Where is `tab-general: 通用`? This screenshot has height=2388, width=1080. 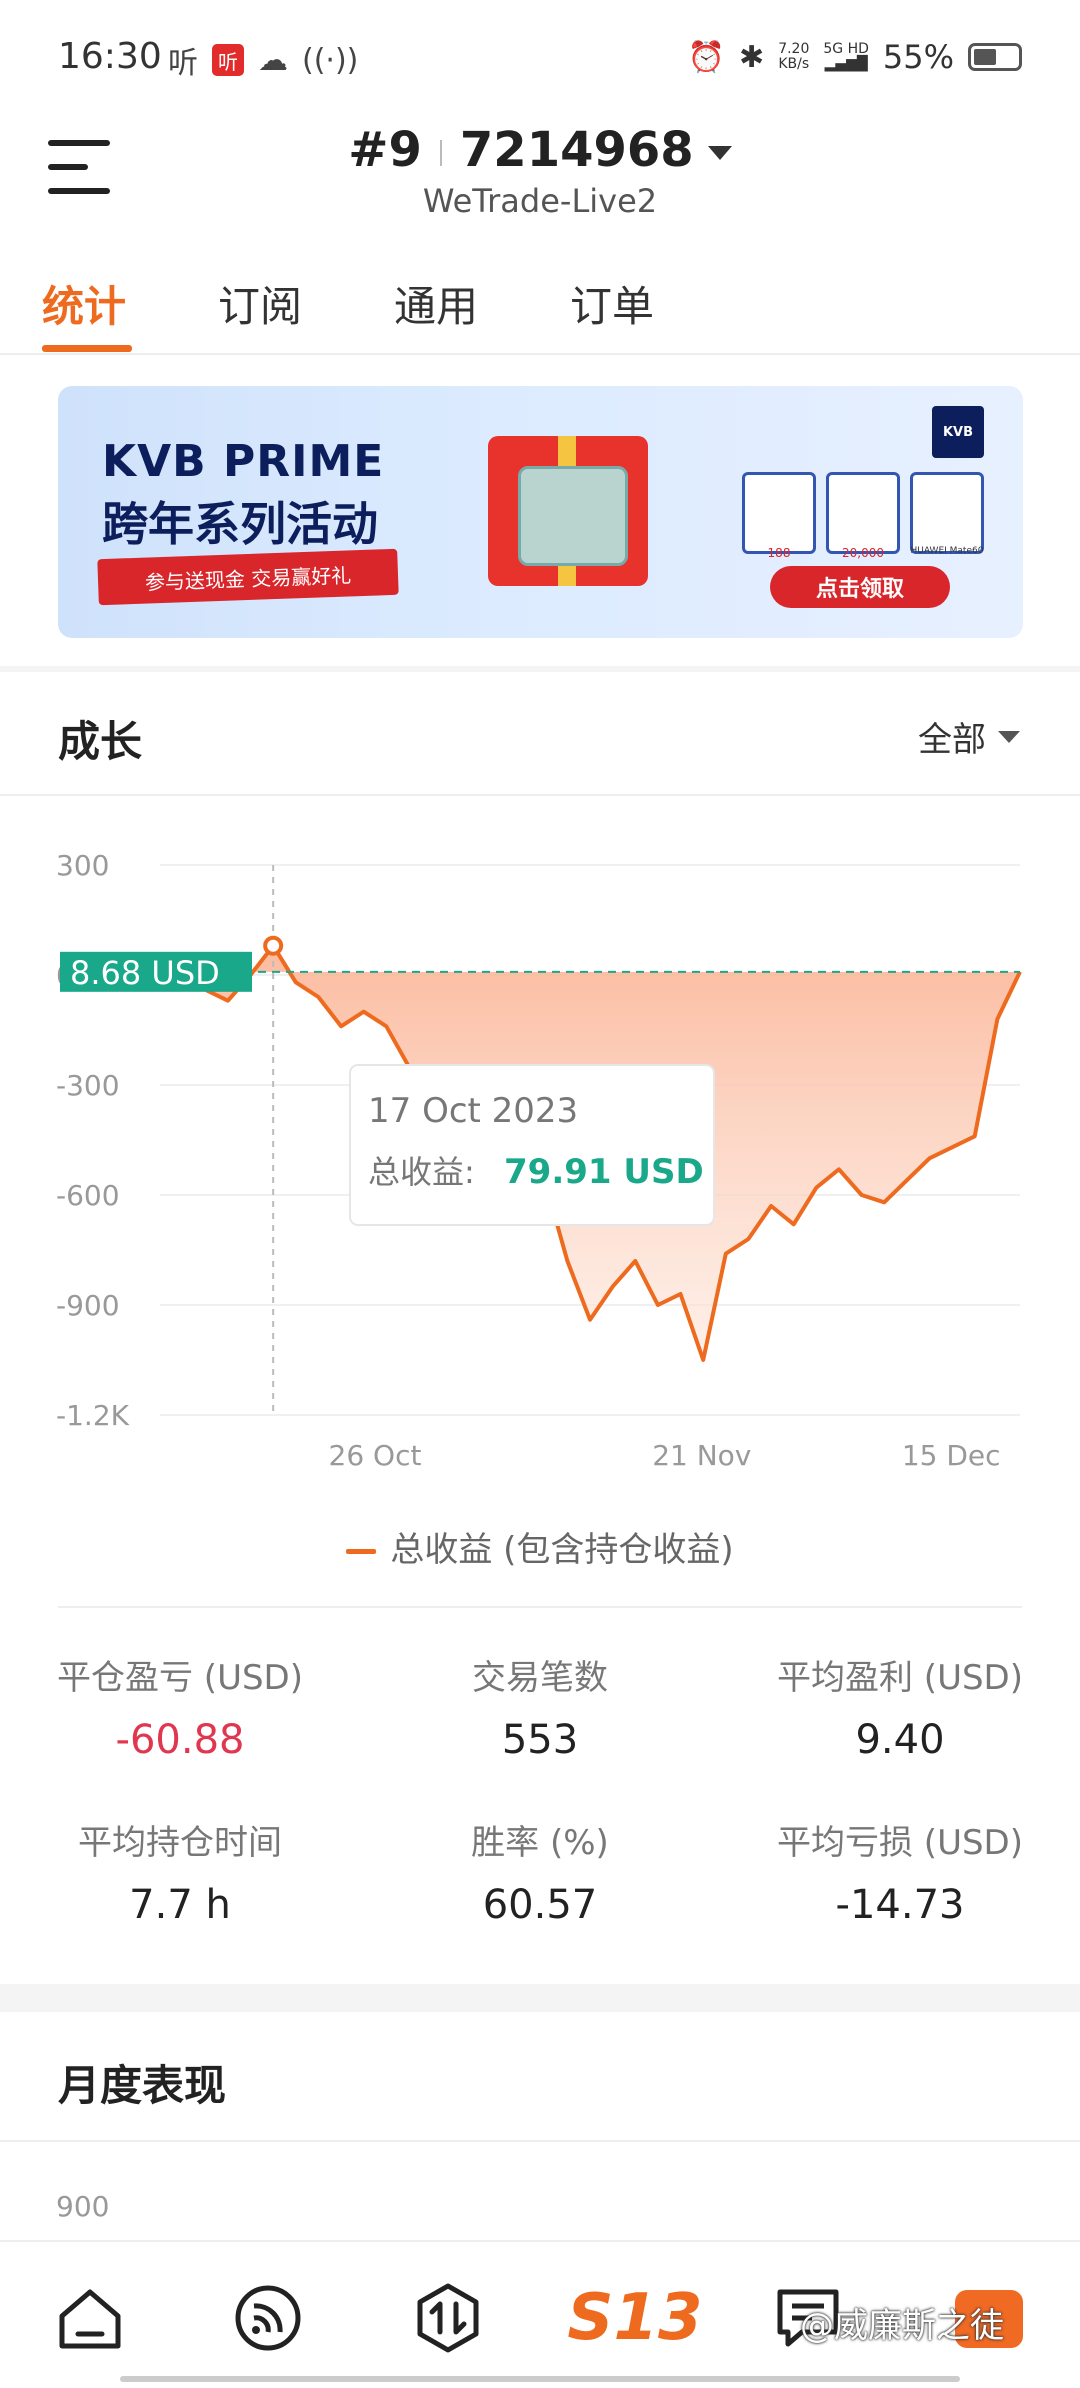 tab-general: 通用 is located at coordinates (436, 303).